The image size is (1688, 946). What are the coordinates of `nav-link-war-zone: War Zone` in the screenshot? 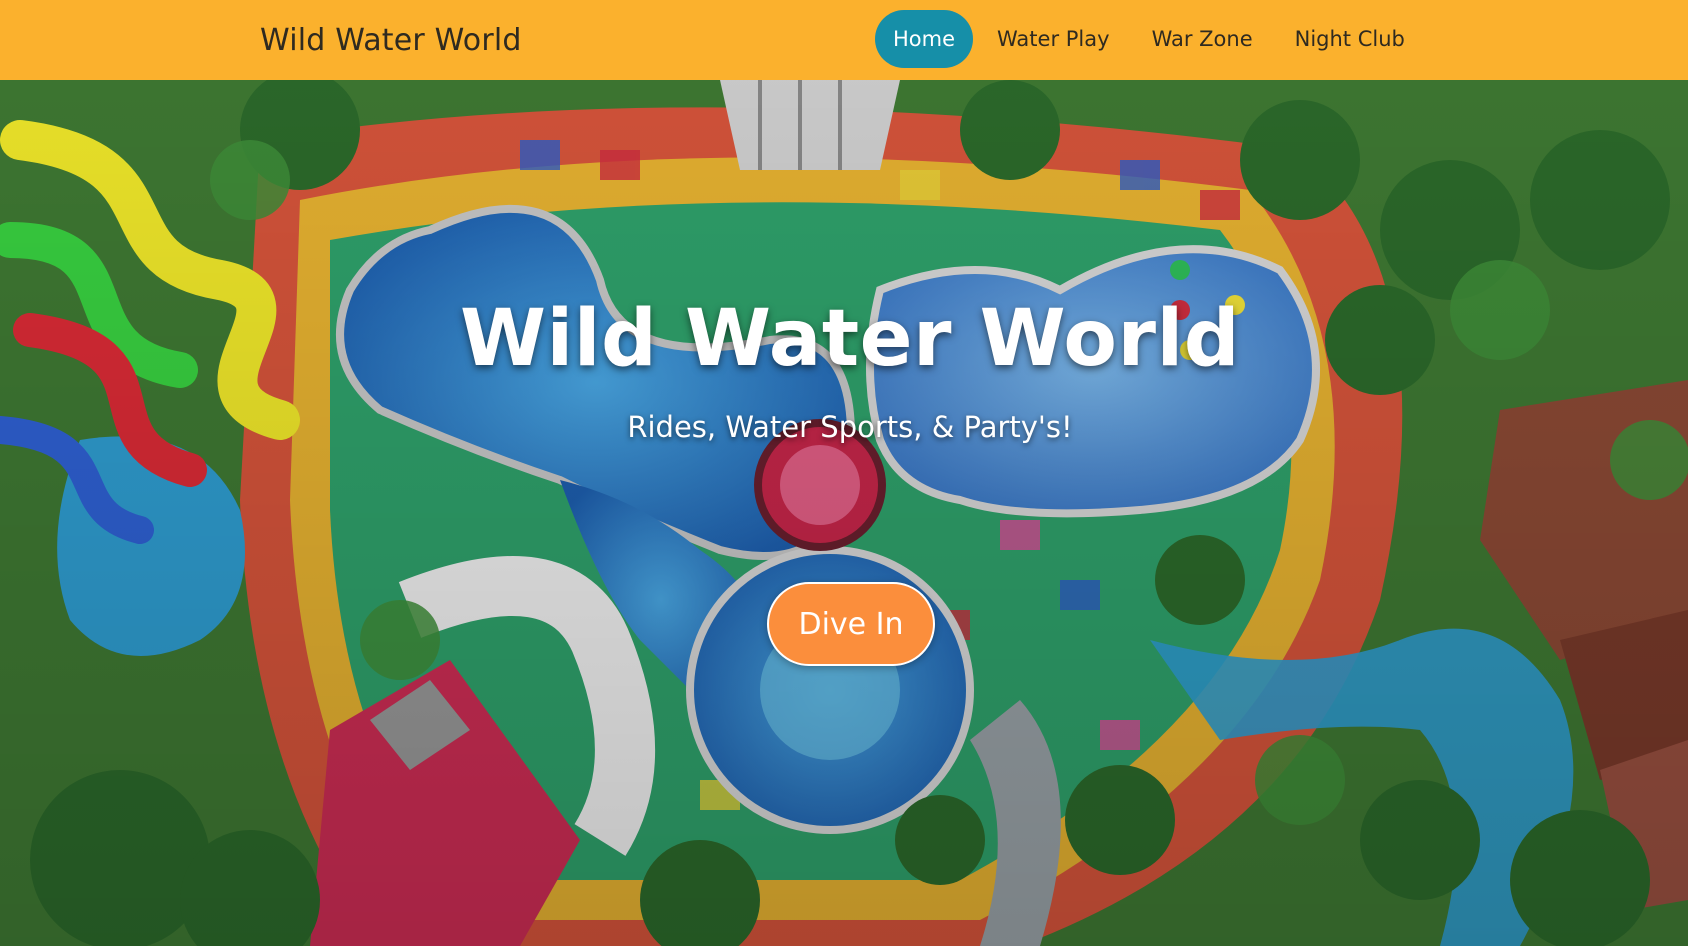 It's located at (1202, 39).